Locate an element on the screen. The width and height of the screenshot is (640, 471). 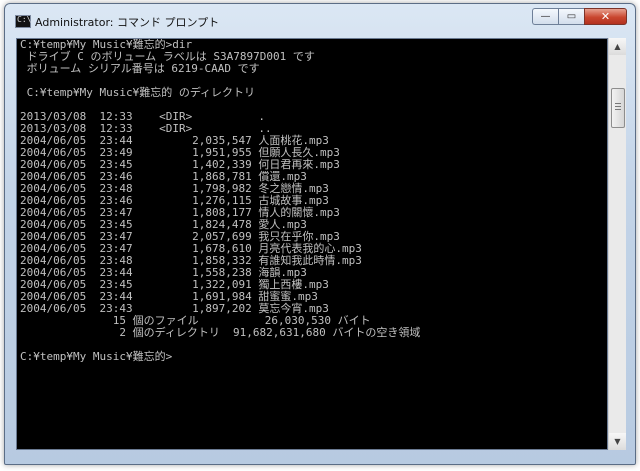
close-icon: ✕ is located at coordinates (605, 16).